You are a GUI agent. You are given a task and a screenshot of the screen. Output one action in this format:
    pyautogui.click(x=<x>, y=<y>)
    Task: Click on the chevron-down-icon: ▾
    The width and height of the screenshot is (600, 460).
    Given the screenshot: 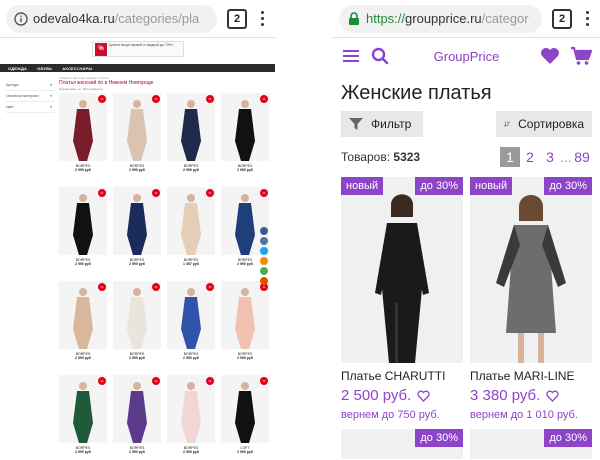 What is the action you would take?
    pyautogui.click(x=51, y=107)
    